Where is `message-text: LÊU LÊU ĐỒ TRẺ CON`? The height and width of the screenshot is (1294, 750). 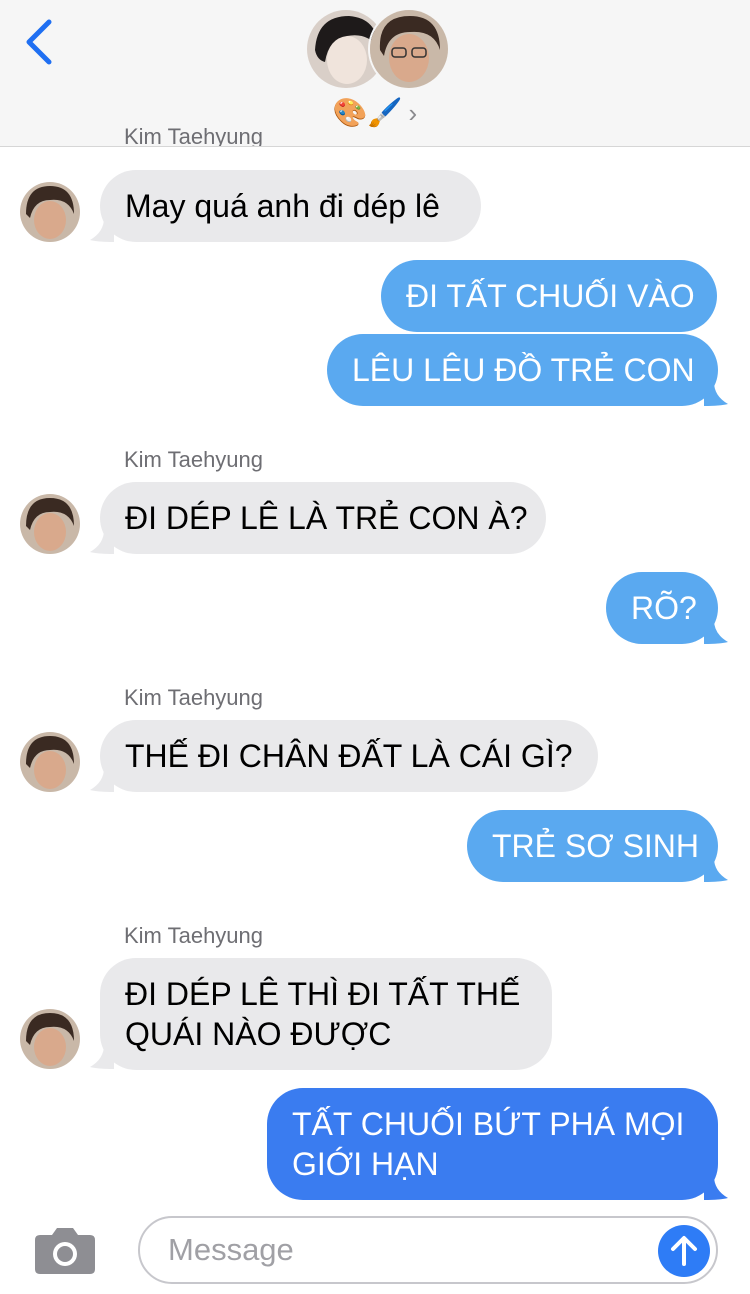
message-text: LÊU LÊU ĐỒ TRẺ CON is located at coordinates (523, 370).